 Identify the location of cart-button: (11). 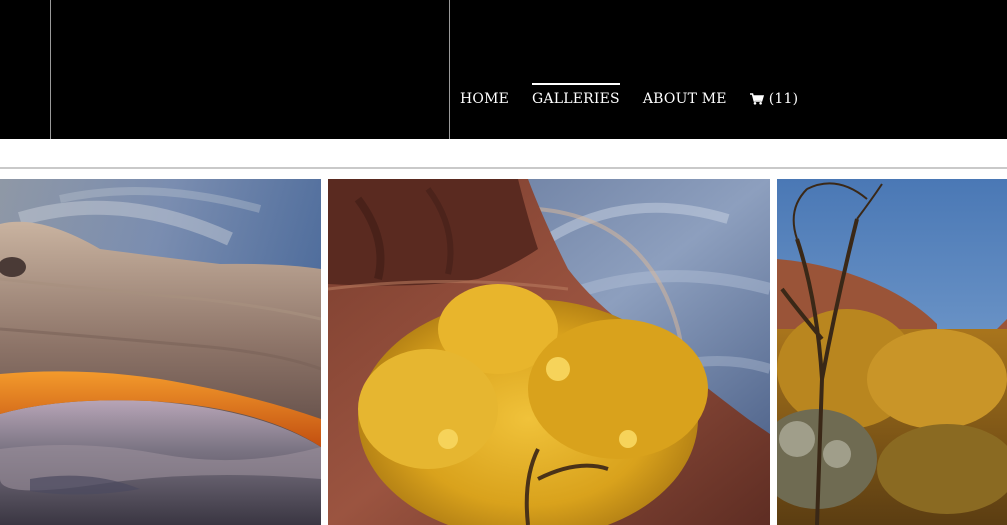
(774, 98).